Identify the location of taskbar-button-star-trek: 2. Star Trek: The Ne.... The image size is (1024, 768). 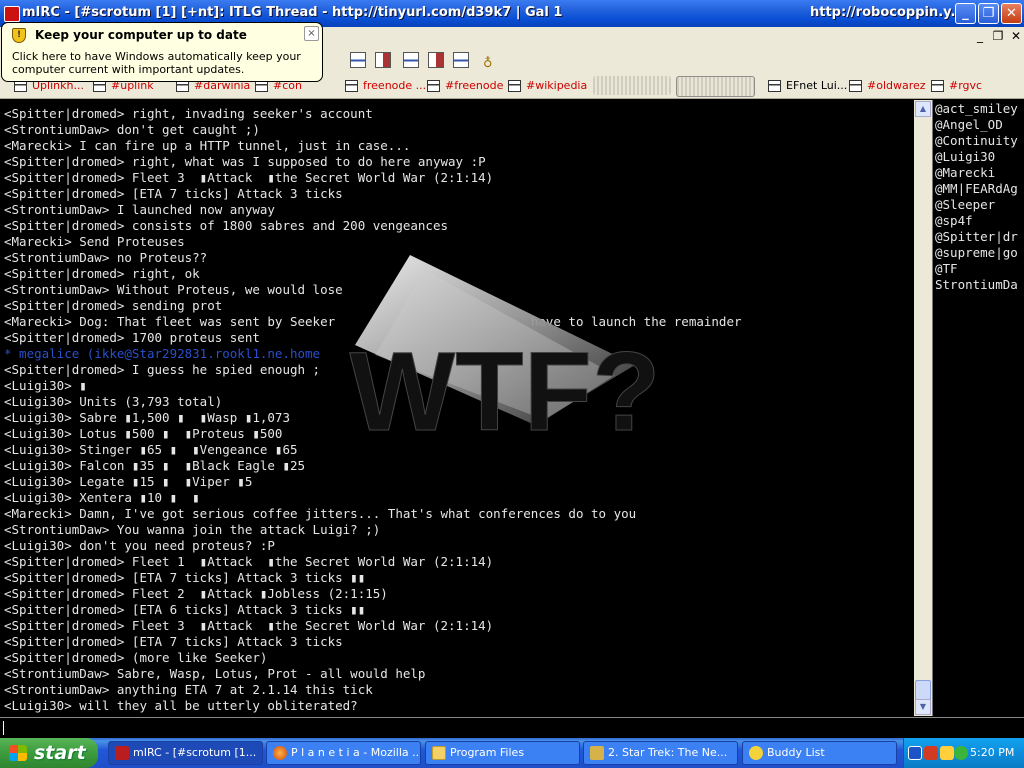
(660, 753).